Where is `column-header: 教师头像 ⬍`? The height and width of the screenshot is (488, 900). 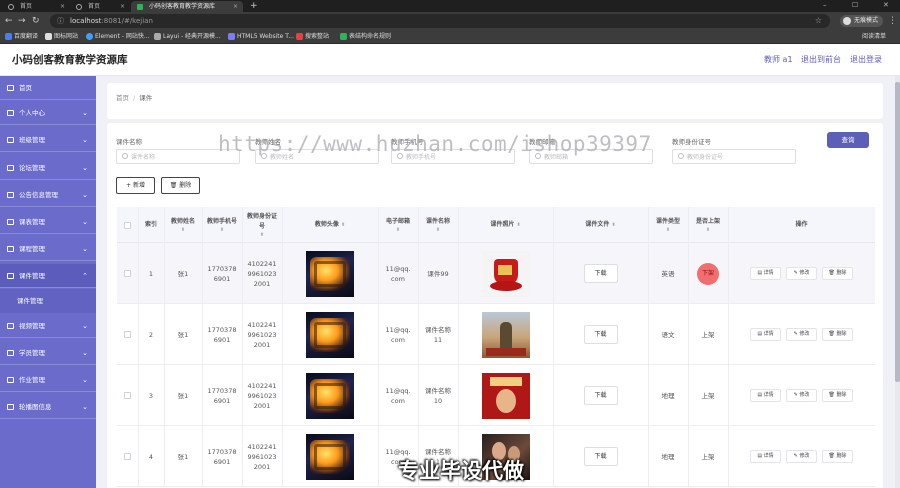 column-header: 教师头像 ⬍ is located at coordinates (330, 225).